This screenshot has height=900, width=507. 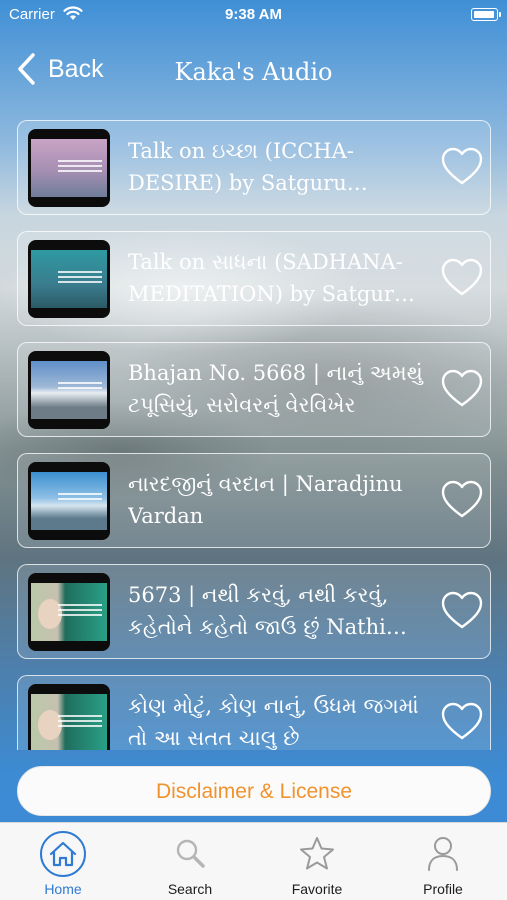 I want to click on home-icon, so click(x=63, y=854).